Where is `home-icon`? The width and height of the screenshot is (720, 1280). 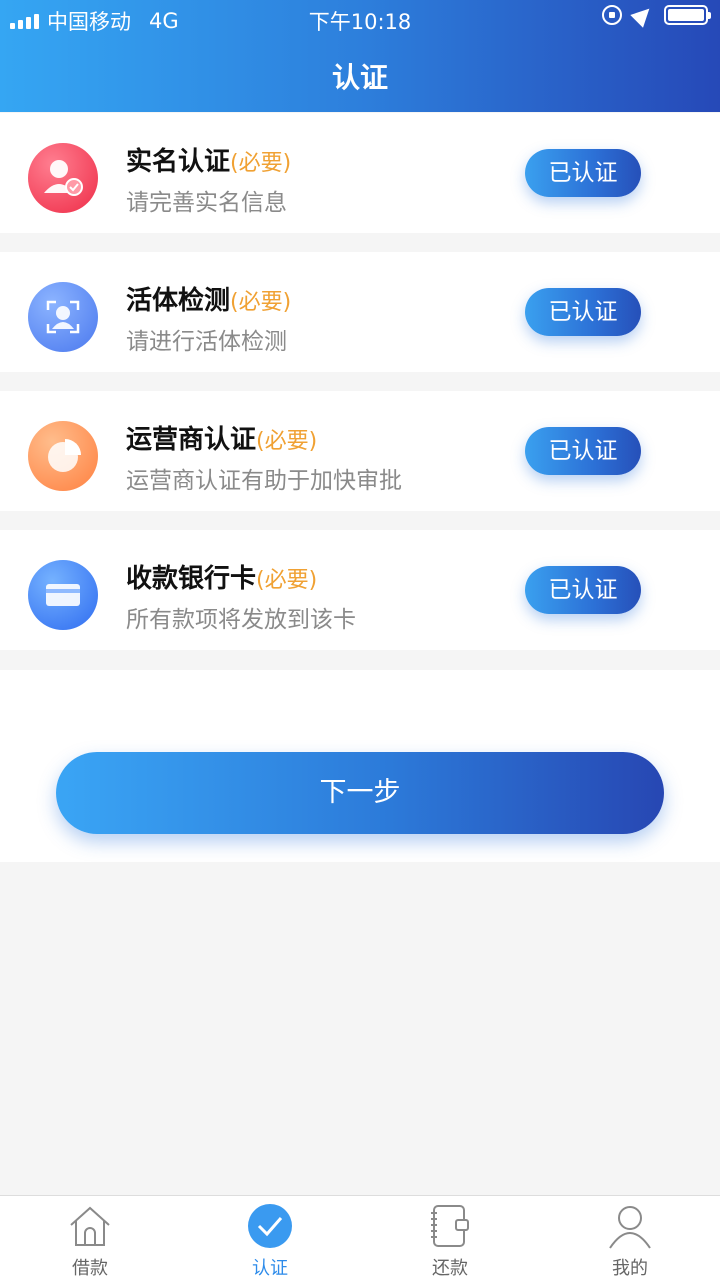 home-icon is located at coordinates (90, 1226).